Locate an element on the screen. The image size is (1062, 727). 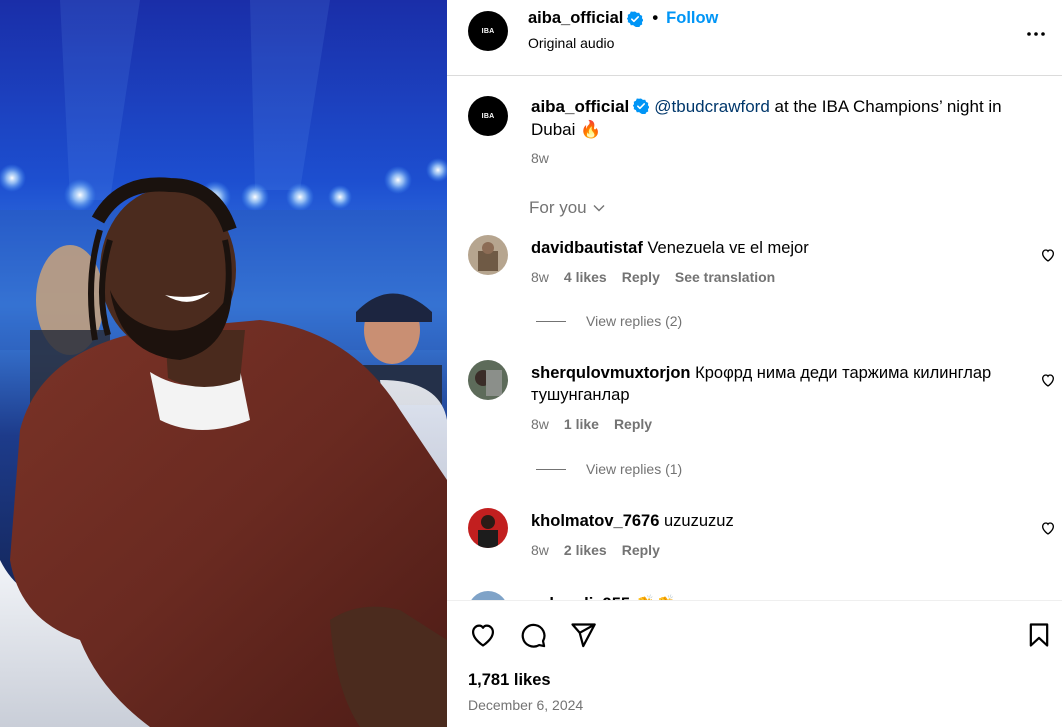
share-paper-plane-icon is located at coordinates (583, 635).